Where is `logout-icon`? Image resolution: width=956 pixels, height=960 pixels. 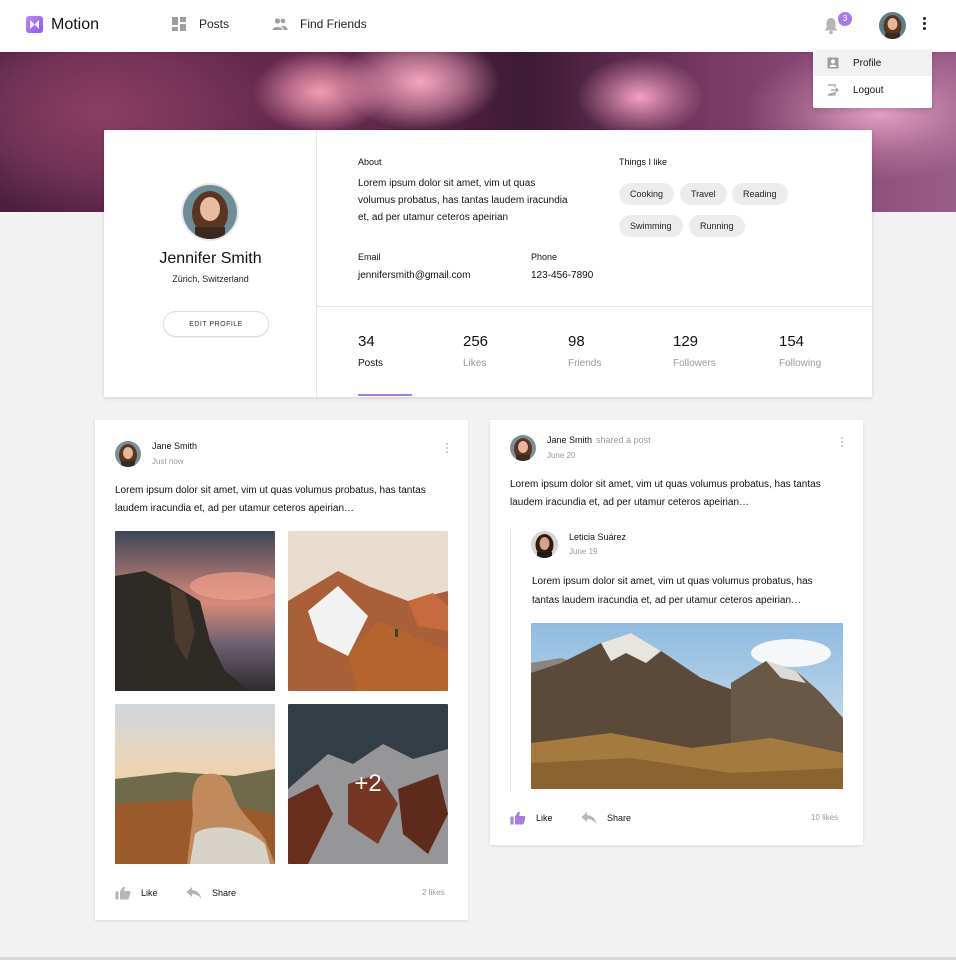 logout-icon is located at coordinates (833, 90).